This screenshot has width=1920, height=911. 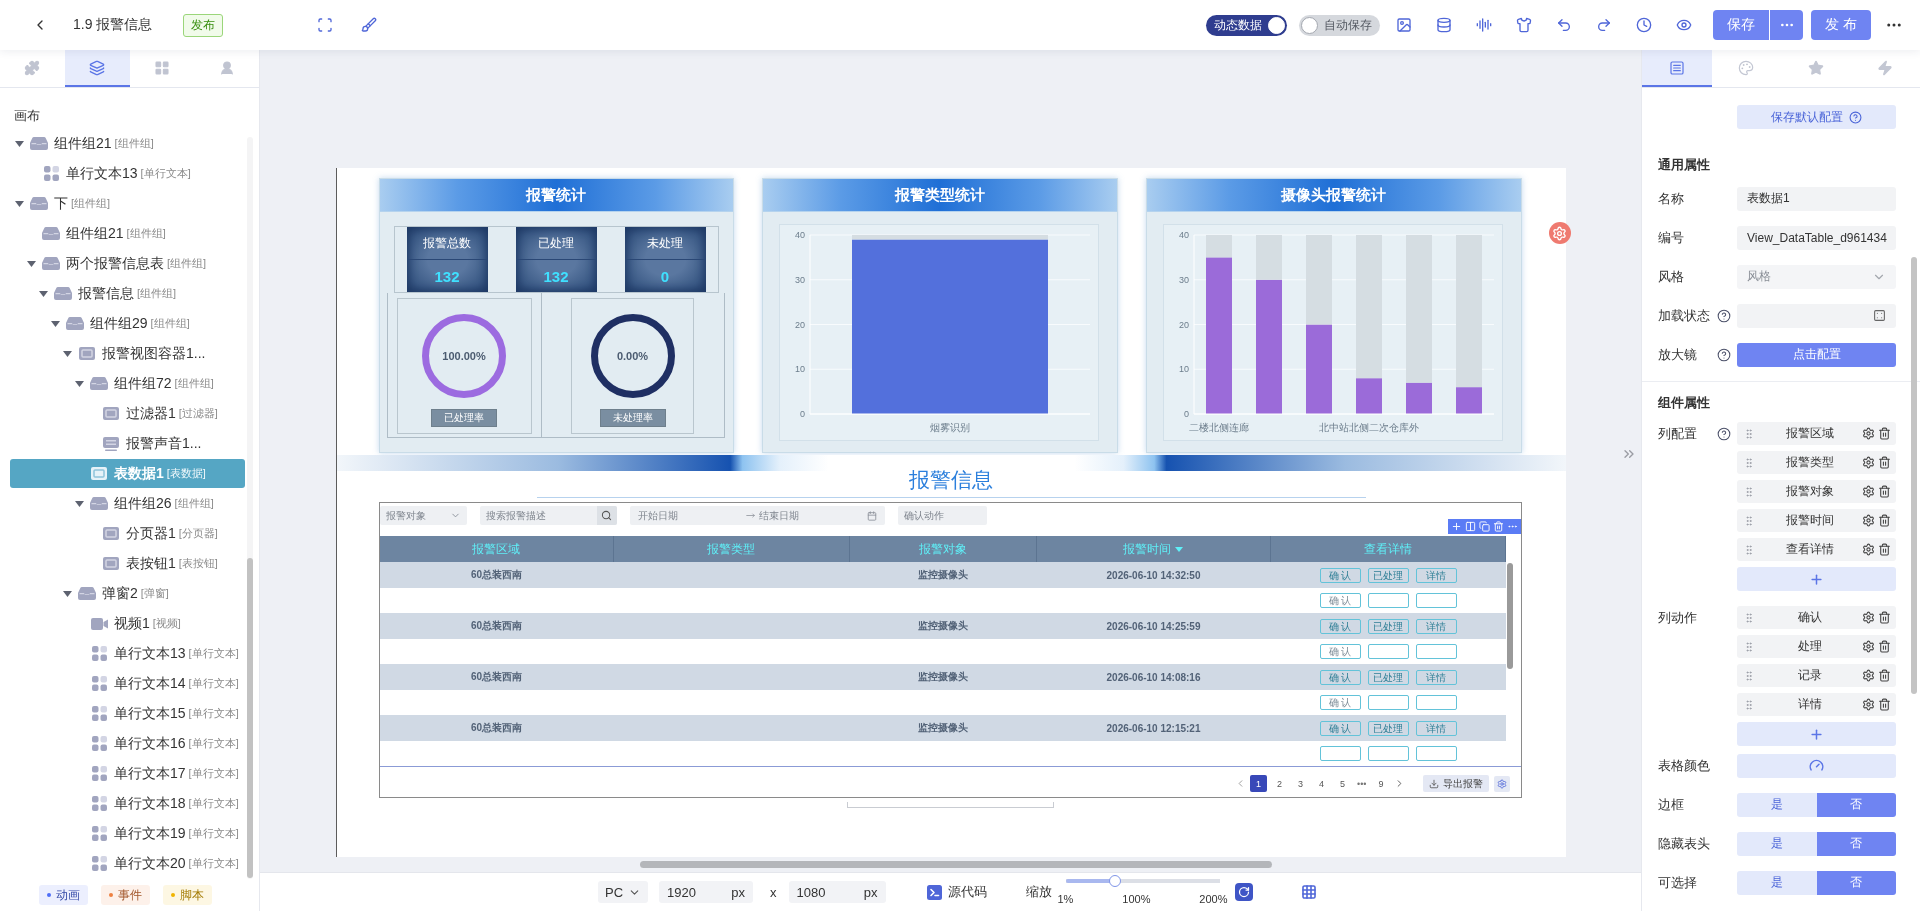 What do you see at coordinates (1816, 549) in the screenshot?
I see `column-item: 查看详情` at bounding box center [1816, 549].